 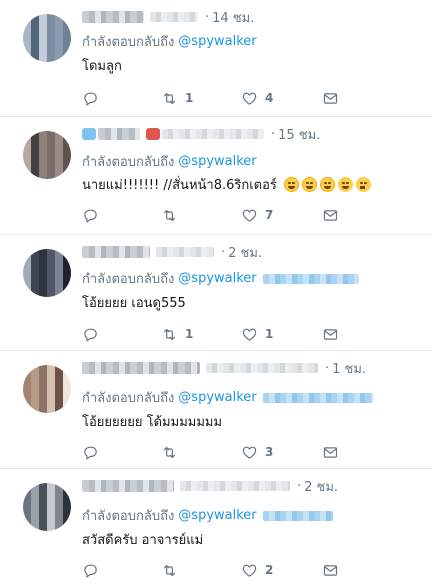 I want to click on tweet-text: โอ้ยยยย เอนดู555, so click(x=134, y=302).